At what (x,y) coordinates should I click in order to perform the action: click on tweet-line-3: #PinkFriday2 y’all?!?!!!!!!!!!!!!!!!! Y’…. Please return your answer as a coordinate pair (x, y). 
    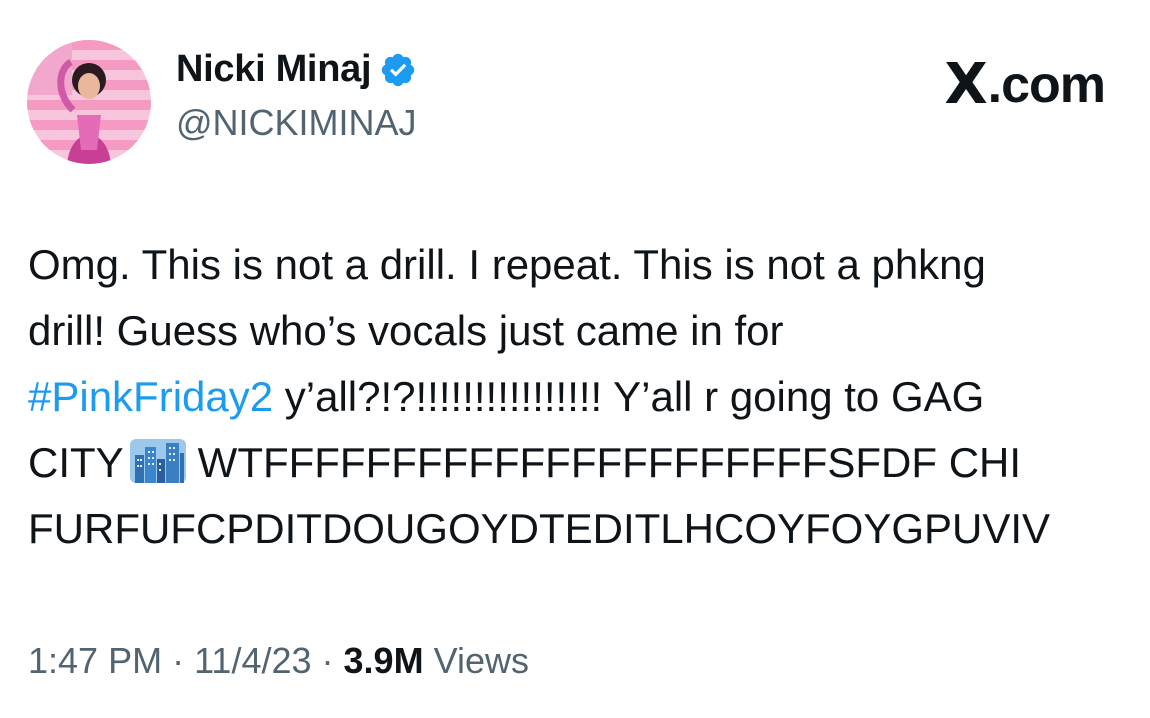
    Looking at the image, I should click on (578, 397).